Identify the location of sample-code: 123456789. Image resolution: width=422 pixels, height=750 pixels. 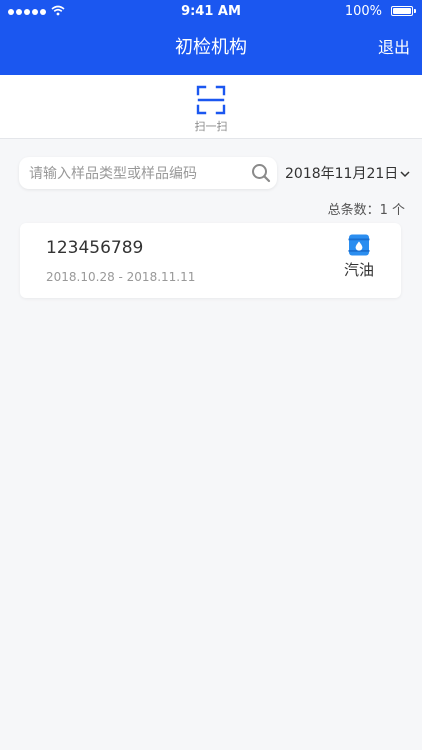
(95, 248).